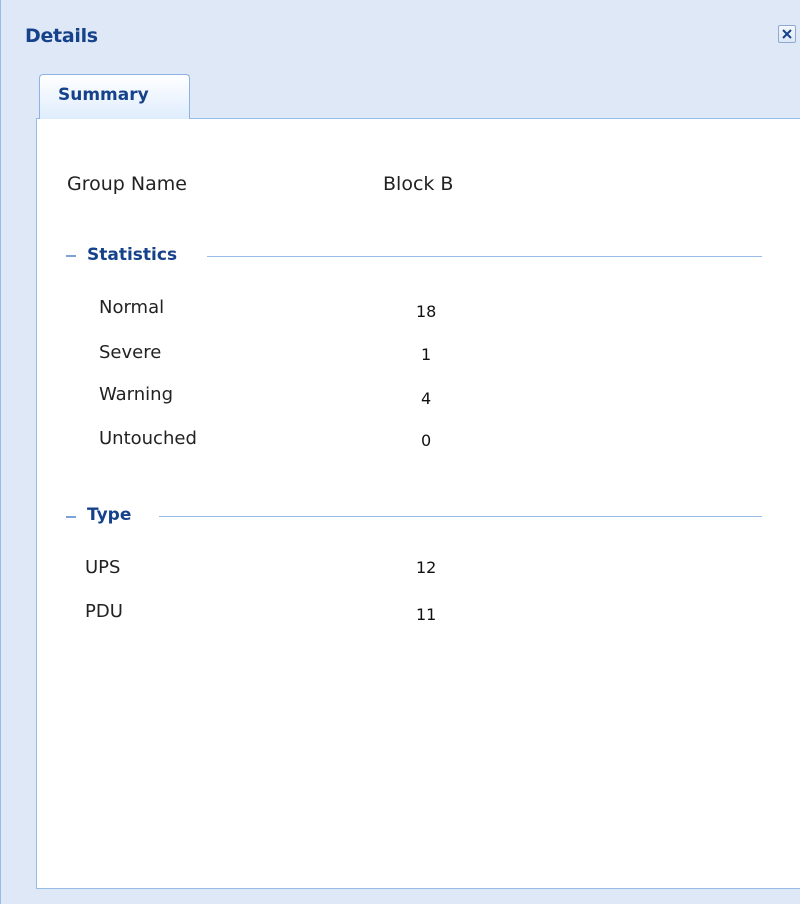 This screenshot has height=904, width=800. What do you see at coordinates (426, 440) in the screenshot?
I see `stat-value-untouched: 0` at bounding box center [426, 440].